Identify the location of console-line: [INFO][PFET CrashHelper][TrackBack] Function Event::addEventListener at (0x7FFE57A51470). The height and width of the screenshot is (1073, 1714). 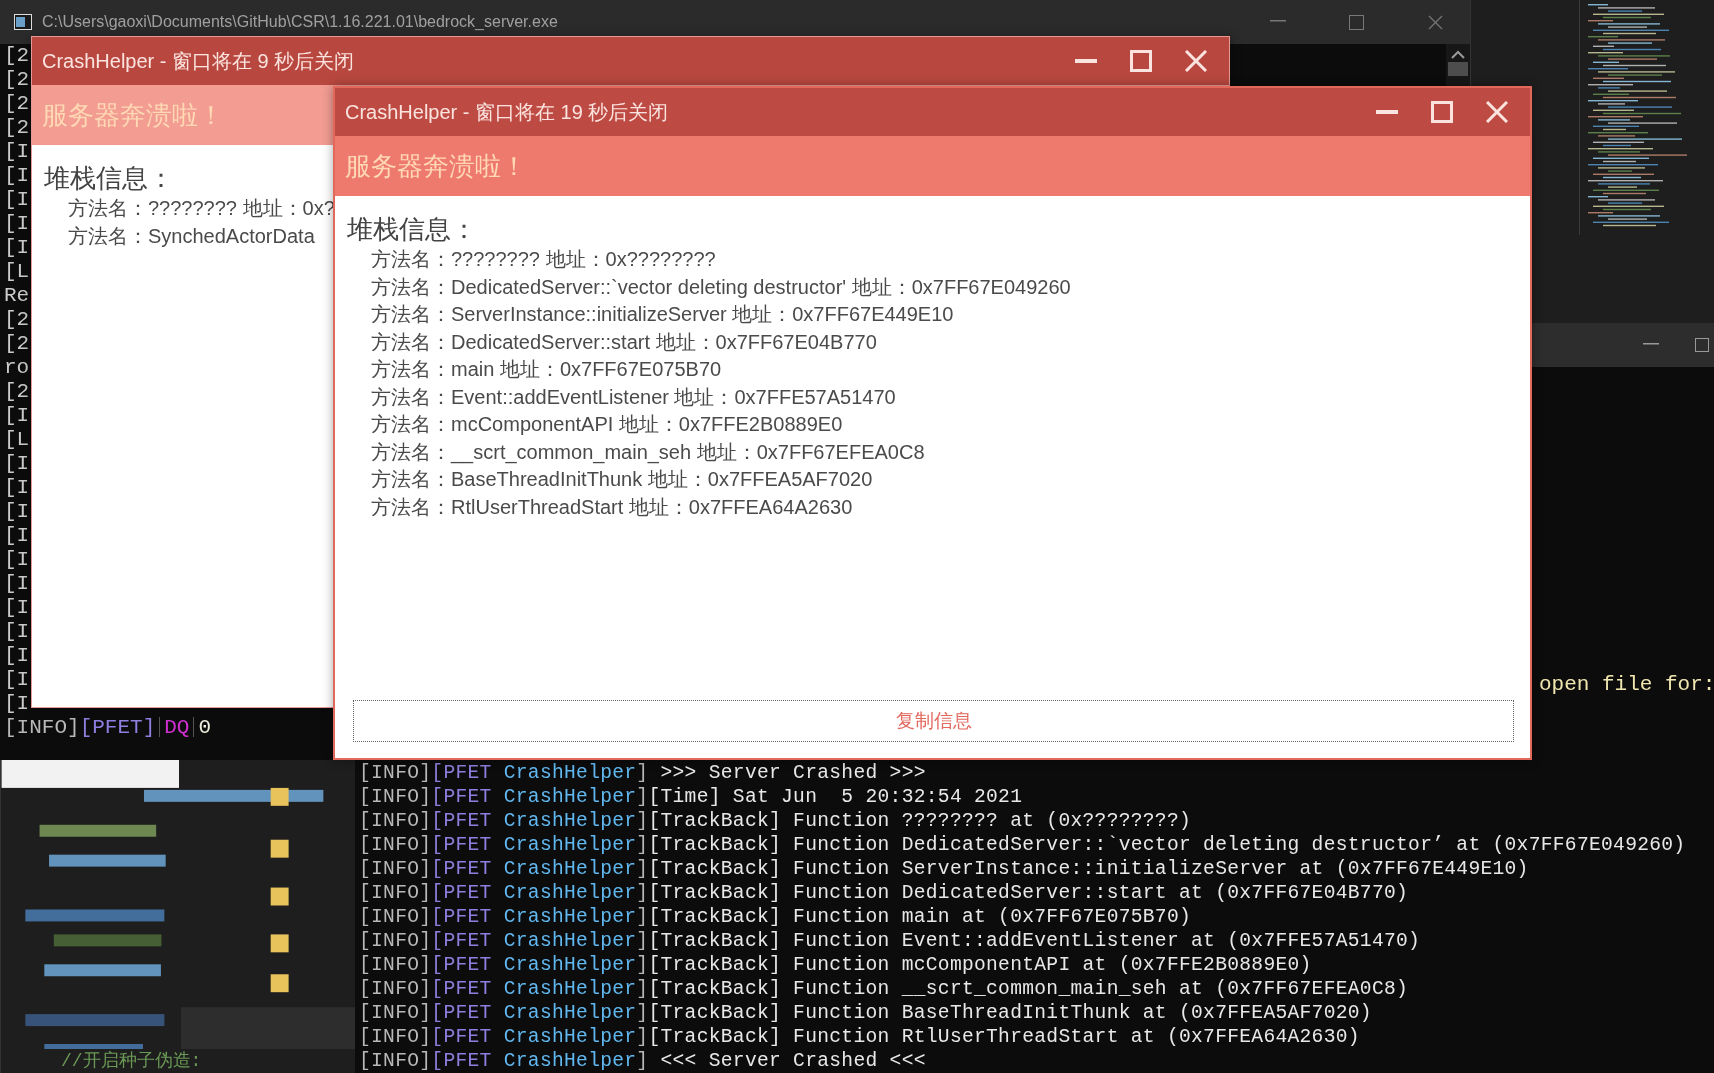
(890, 941).